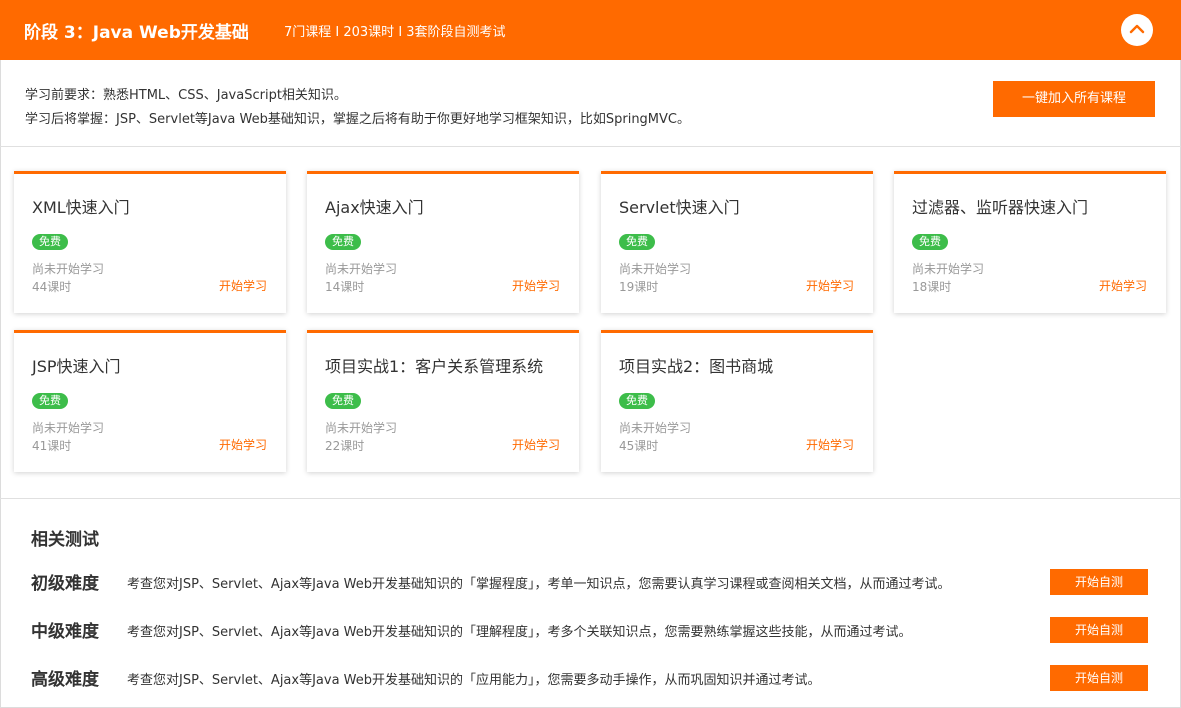 This screenshot has height=708, width=1181. Describe the element at coordinates (639, 287) in the screenshot. I see `course-hours: 19课时` at that location.